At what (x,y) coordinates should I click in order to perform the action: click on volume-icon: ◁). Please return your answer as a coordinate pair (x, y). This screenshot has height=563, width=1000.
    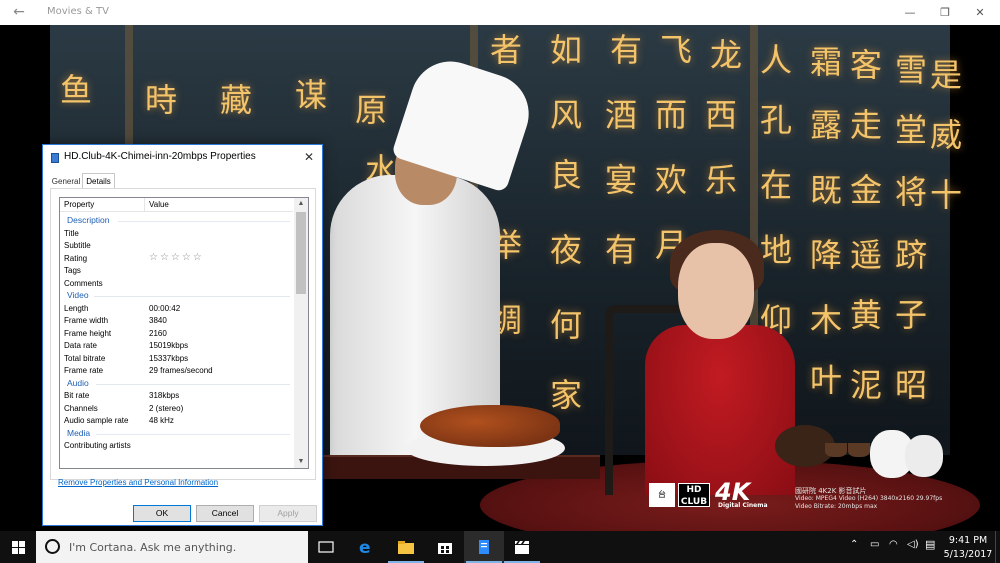
    Looking at the image, I should click on (913, 544).